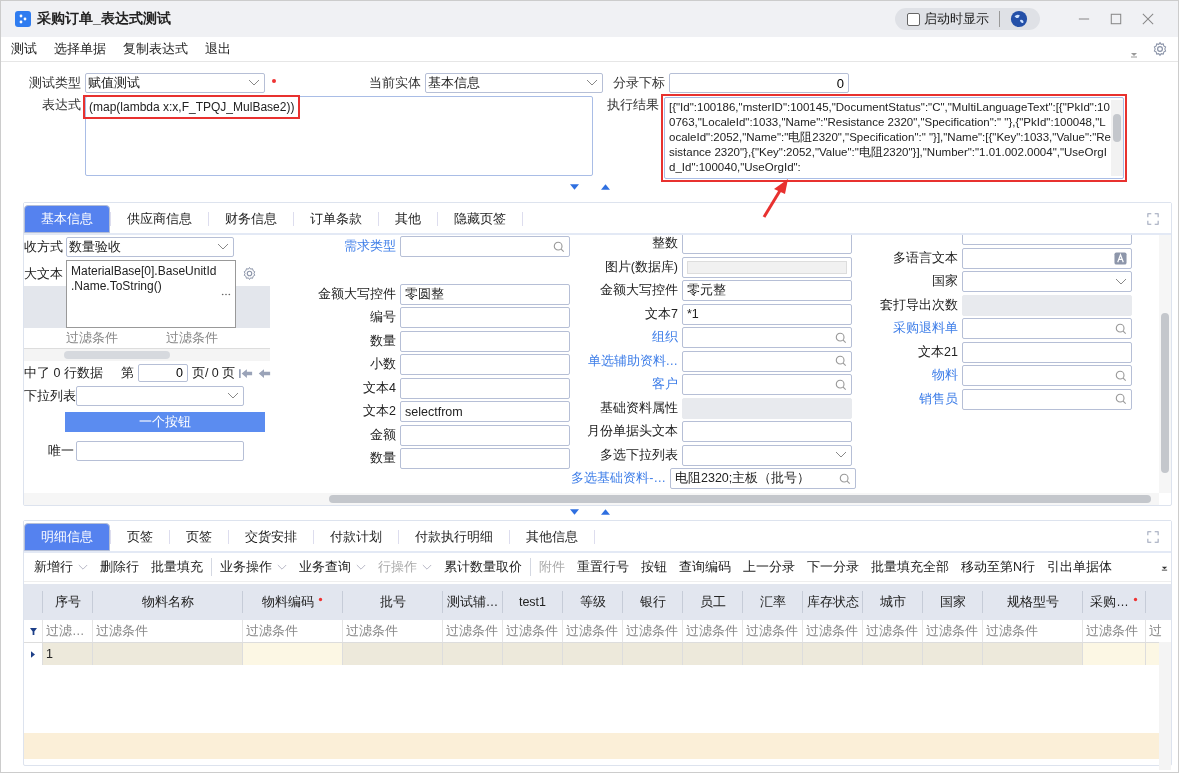 The width and height of the screenshot is (1179, 773). Describe the element at coordinates (392, 602) in the screenshot. I see `column-header: 批号` at that location.